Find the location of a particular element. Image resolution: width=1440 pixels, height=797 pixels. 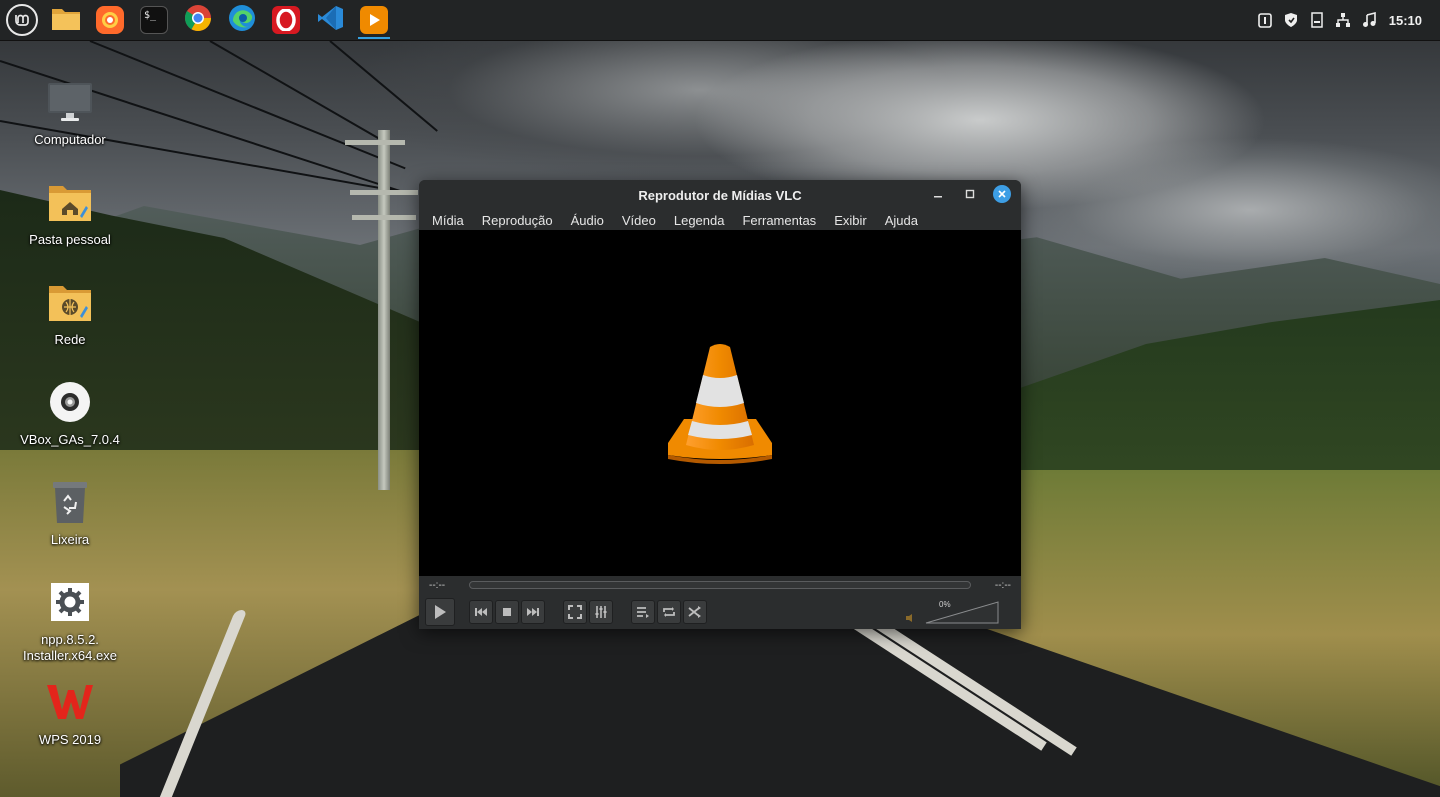

next-button is located at coordinates (533, 611).